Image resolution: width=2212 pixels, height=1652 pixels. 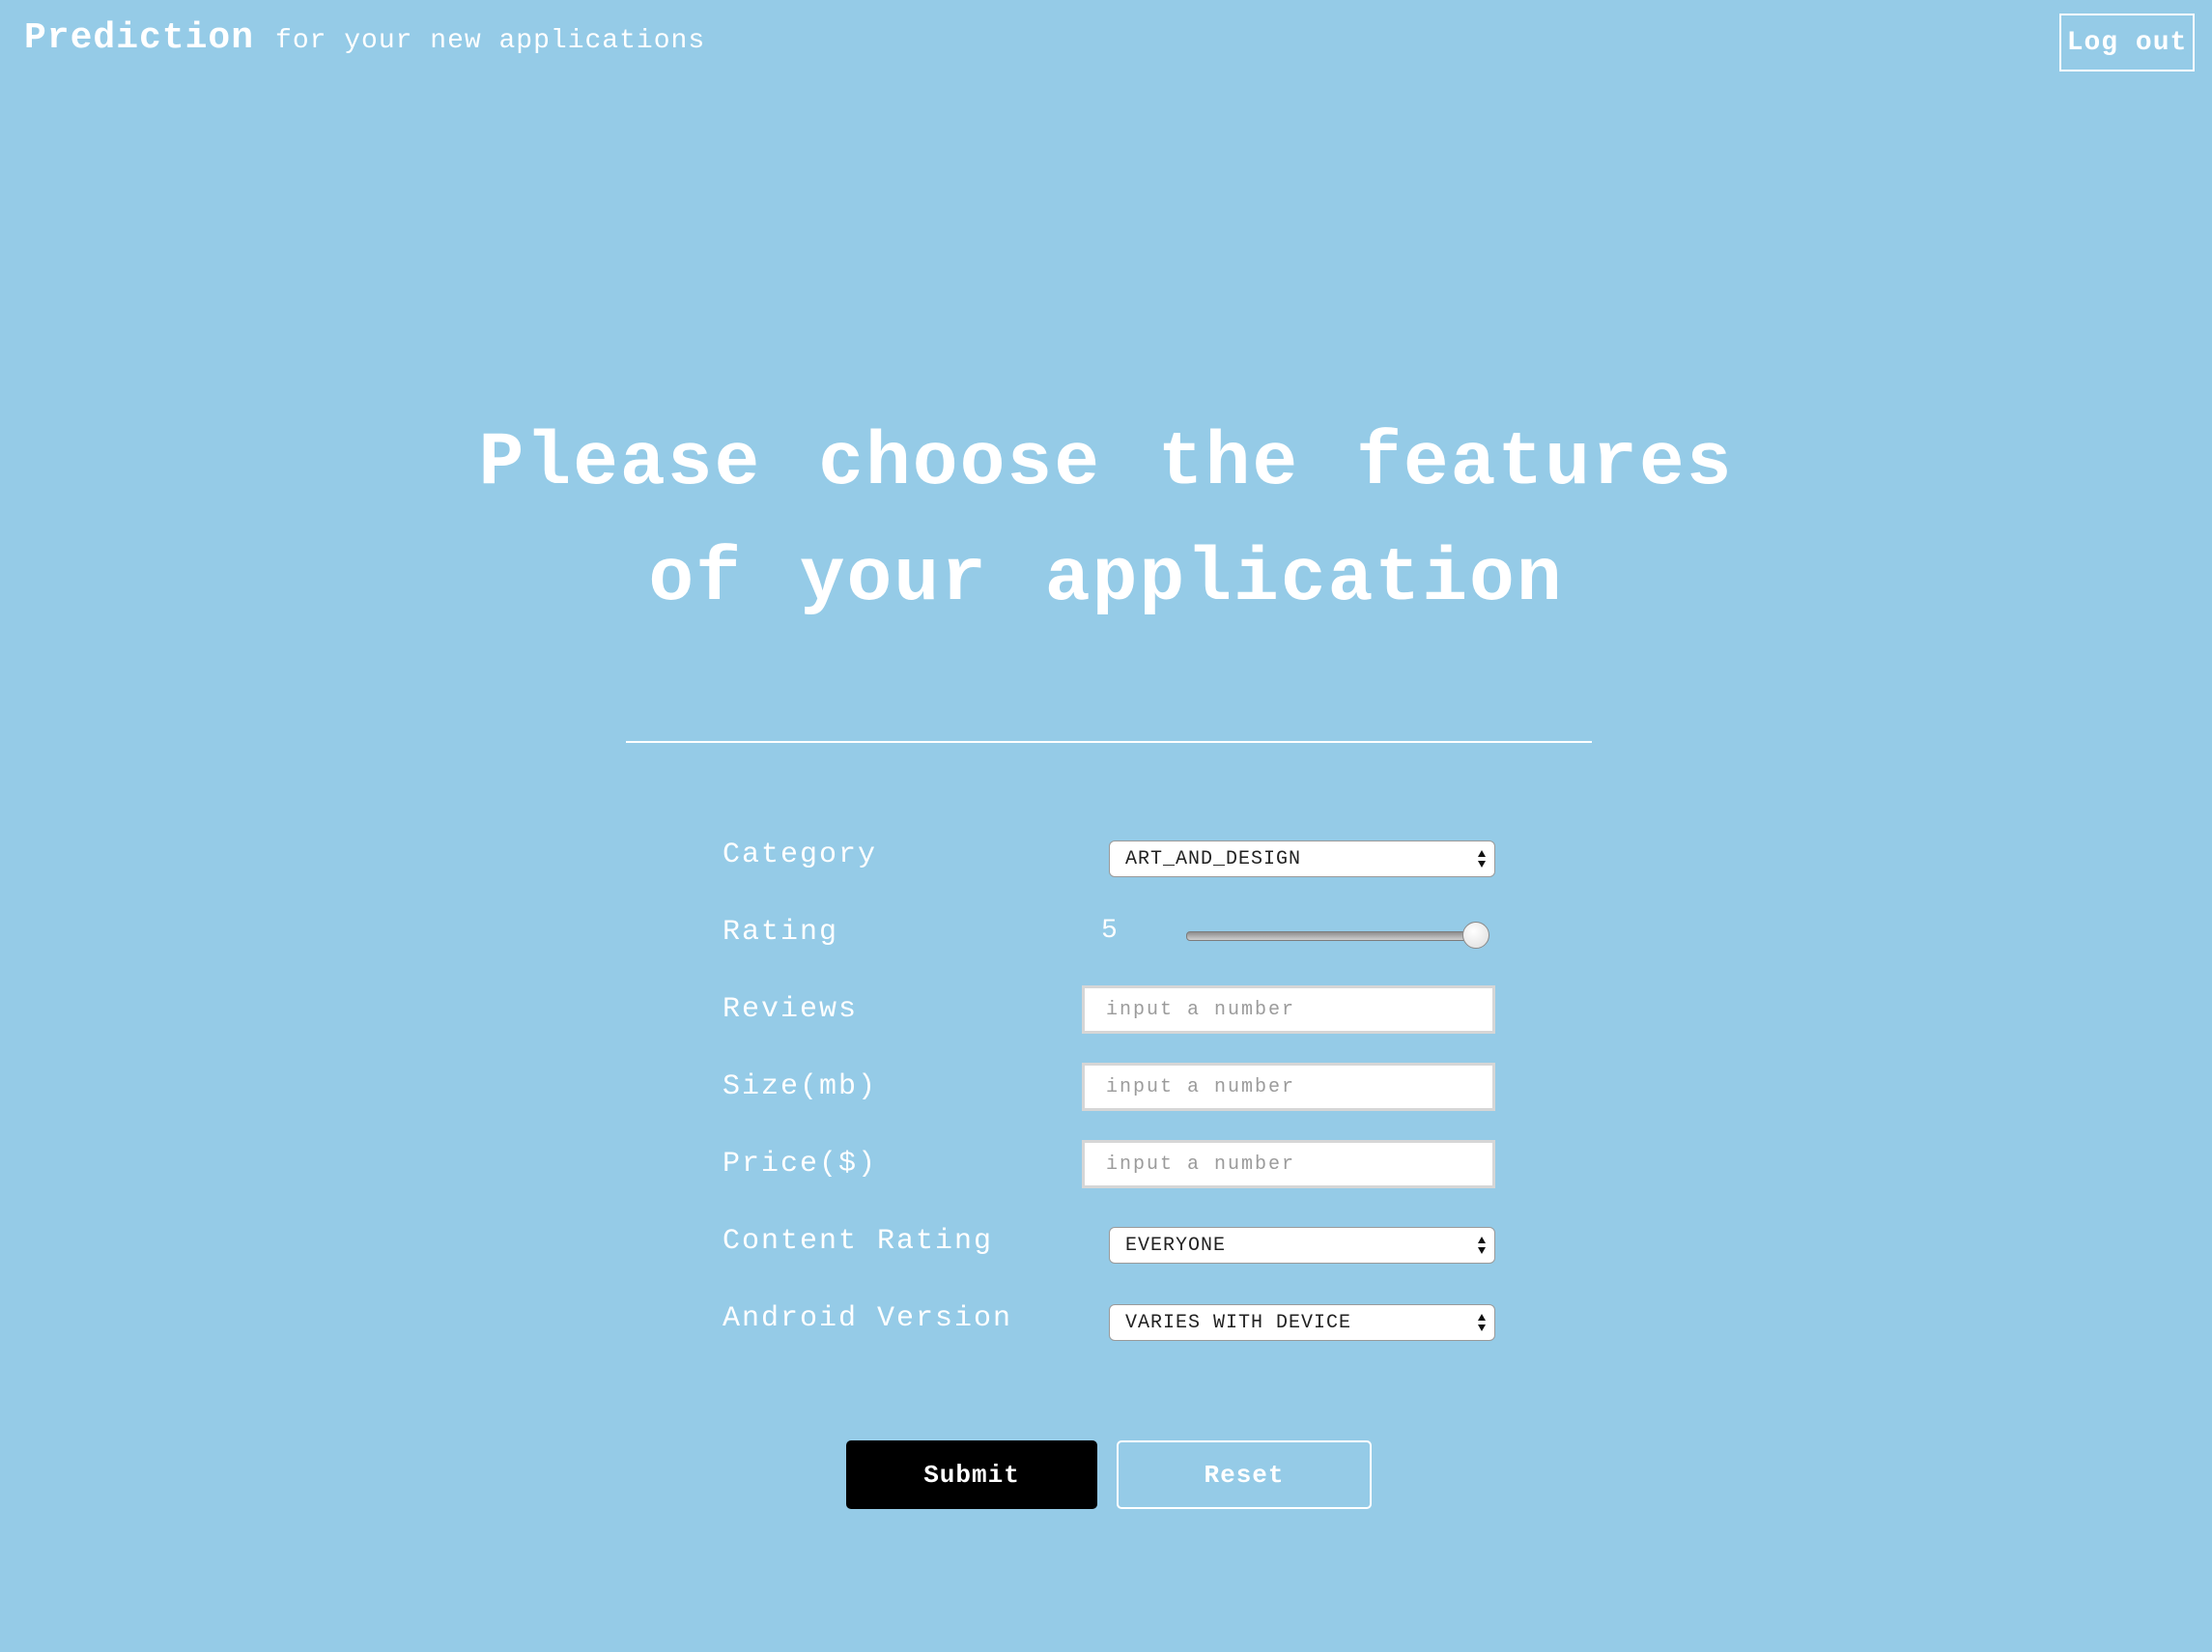 I want to click on content-rating-select: EVERYONE, so click(x=1302, y=1245).